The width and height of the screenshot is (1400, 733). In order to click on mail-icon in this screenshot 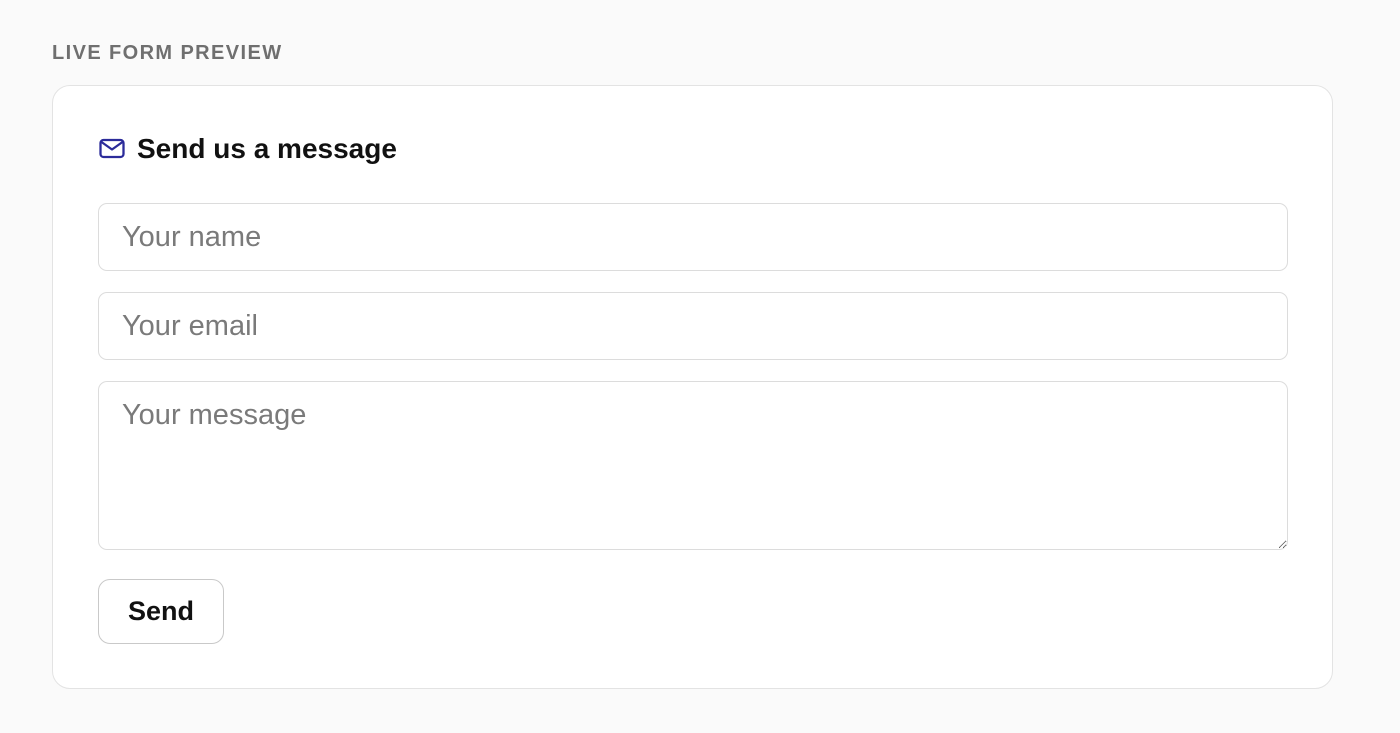, I will do `click(112, 149)`.